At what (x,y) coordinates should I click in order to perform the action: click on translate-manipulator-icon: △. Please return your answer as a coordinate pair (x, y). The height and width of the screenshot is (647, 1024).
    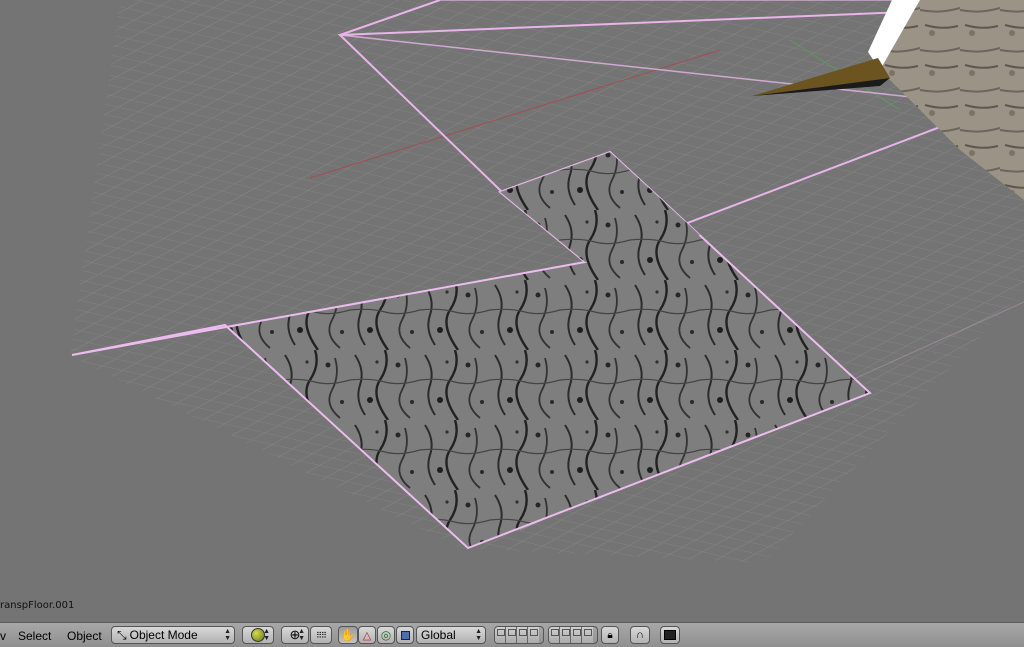
    Looking at the image, I should click on (367, 635).